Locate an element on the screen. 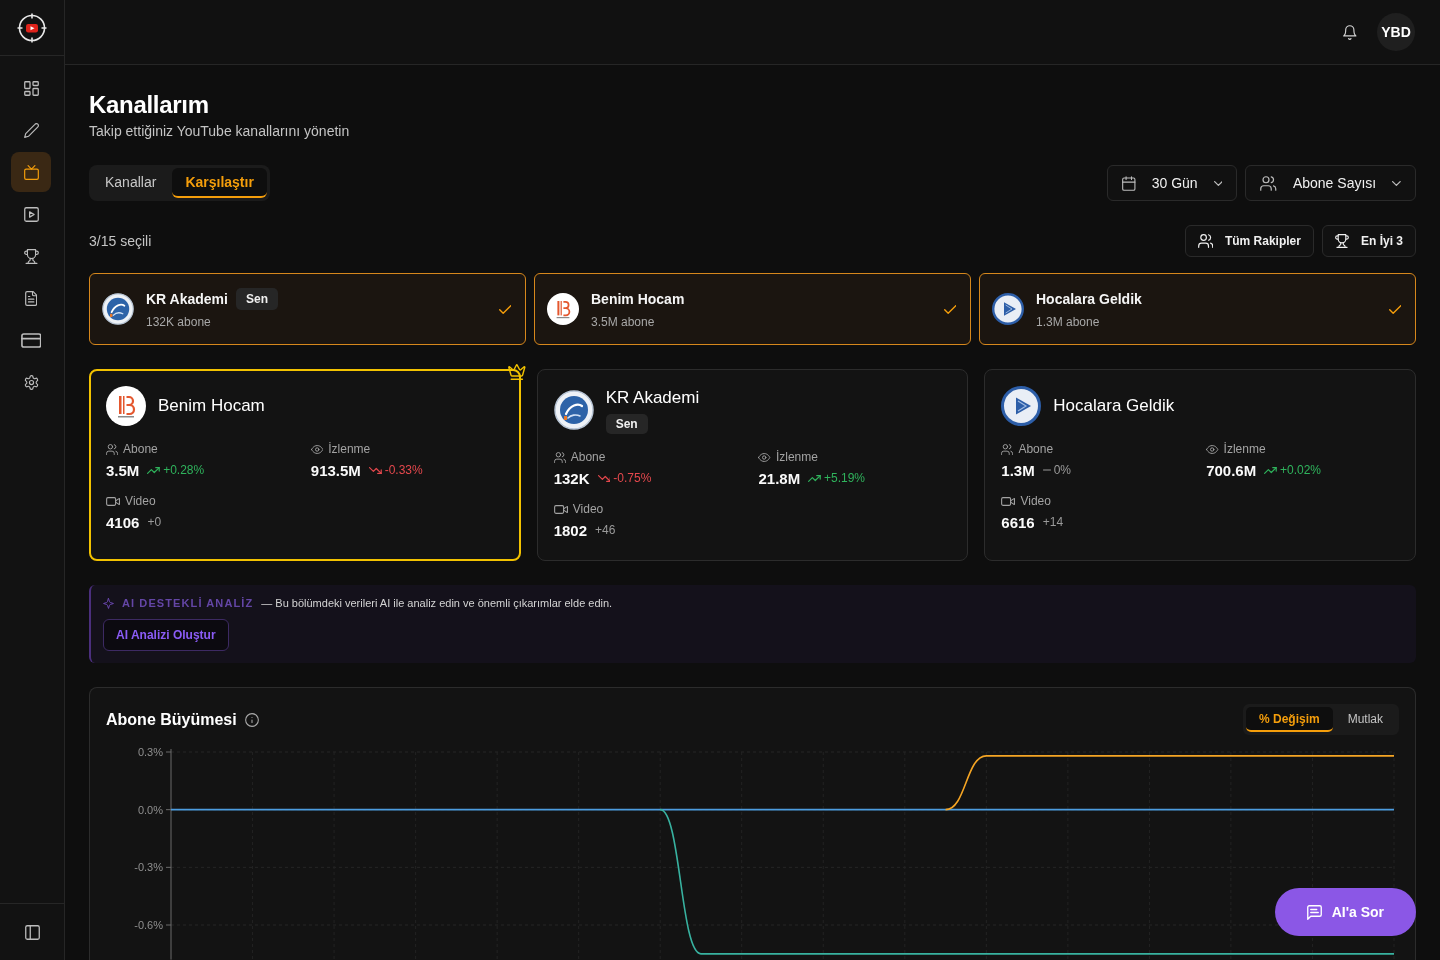  stat-change: +0.02% is located at coordinates (1301, 470).